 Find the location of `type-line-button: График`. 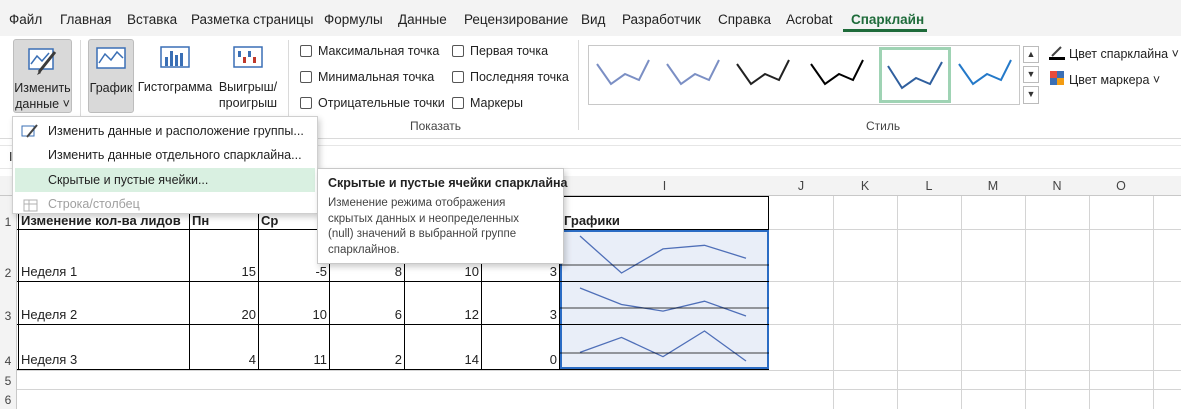

type-line-button: График is located at coordinates (111, 76).